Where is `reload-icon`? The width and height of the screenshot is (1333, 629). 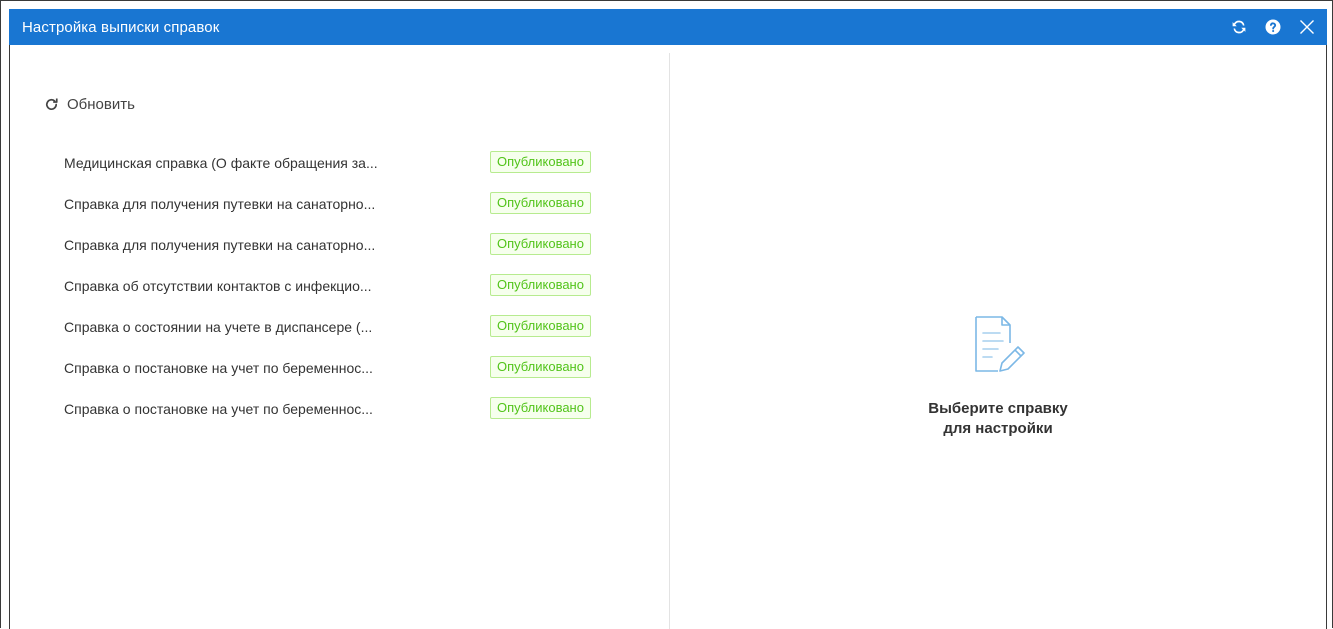
reload-icon is located at coordinates (52, 104).